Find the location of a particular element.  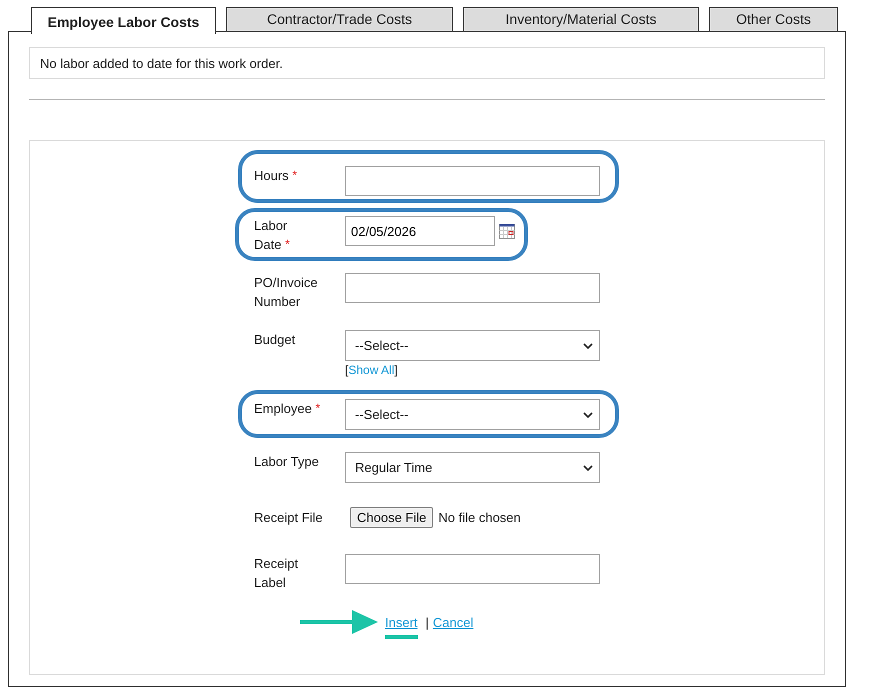

select-field: Regular Time is located at coordinates (472, 467).